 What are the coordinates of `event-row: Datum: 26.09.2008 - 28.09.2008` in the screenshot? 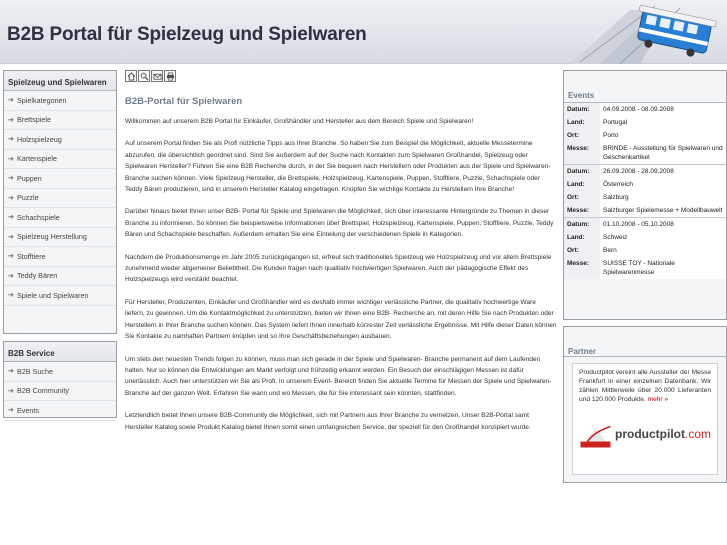 It's located at (645, 171).